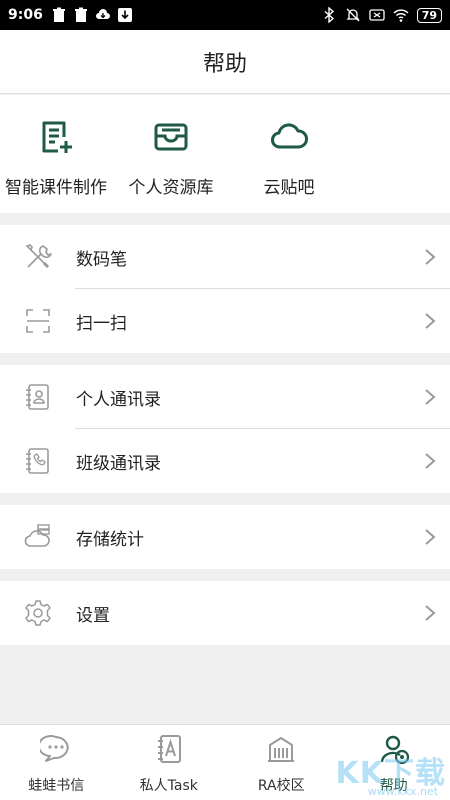 This screenshot has width=450, height=800. Describe the element at coordinates (102, 14) in the screenshot. I see `cloud-download-icon` at that location.